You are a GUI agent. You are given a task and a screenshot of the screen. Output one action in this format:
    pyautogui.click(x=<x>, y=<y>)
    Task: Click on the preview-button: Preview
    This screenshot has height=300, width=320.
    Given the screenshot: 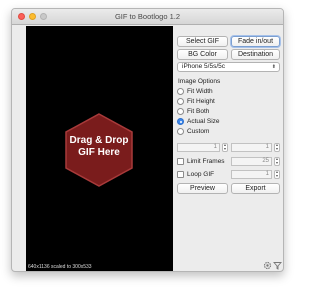 What is the action you would take?
    pyautogui.click(x=202, y=188)
    